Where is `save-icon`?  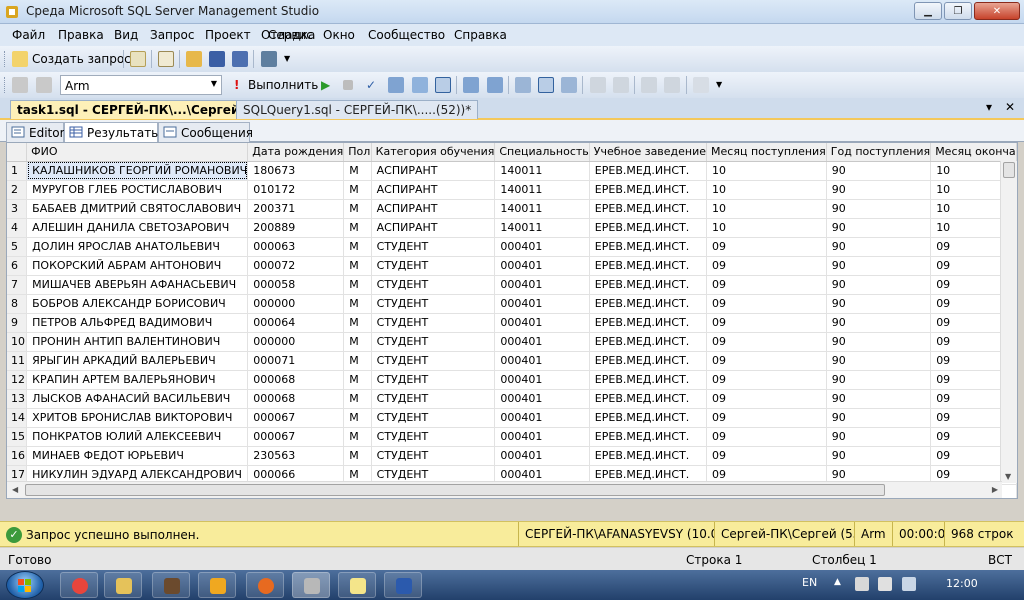
save-icon is located at coordinates (217, 59).